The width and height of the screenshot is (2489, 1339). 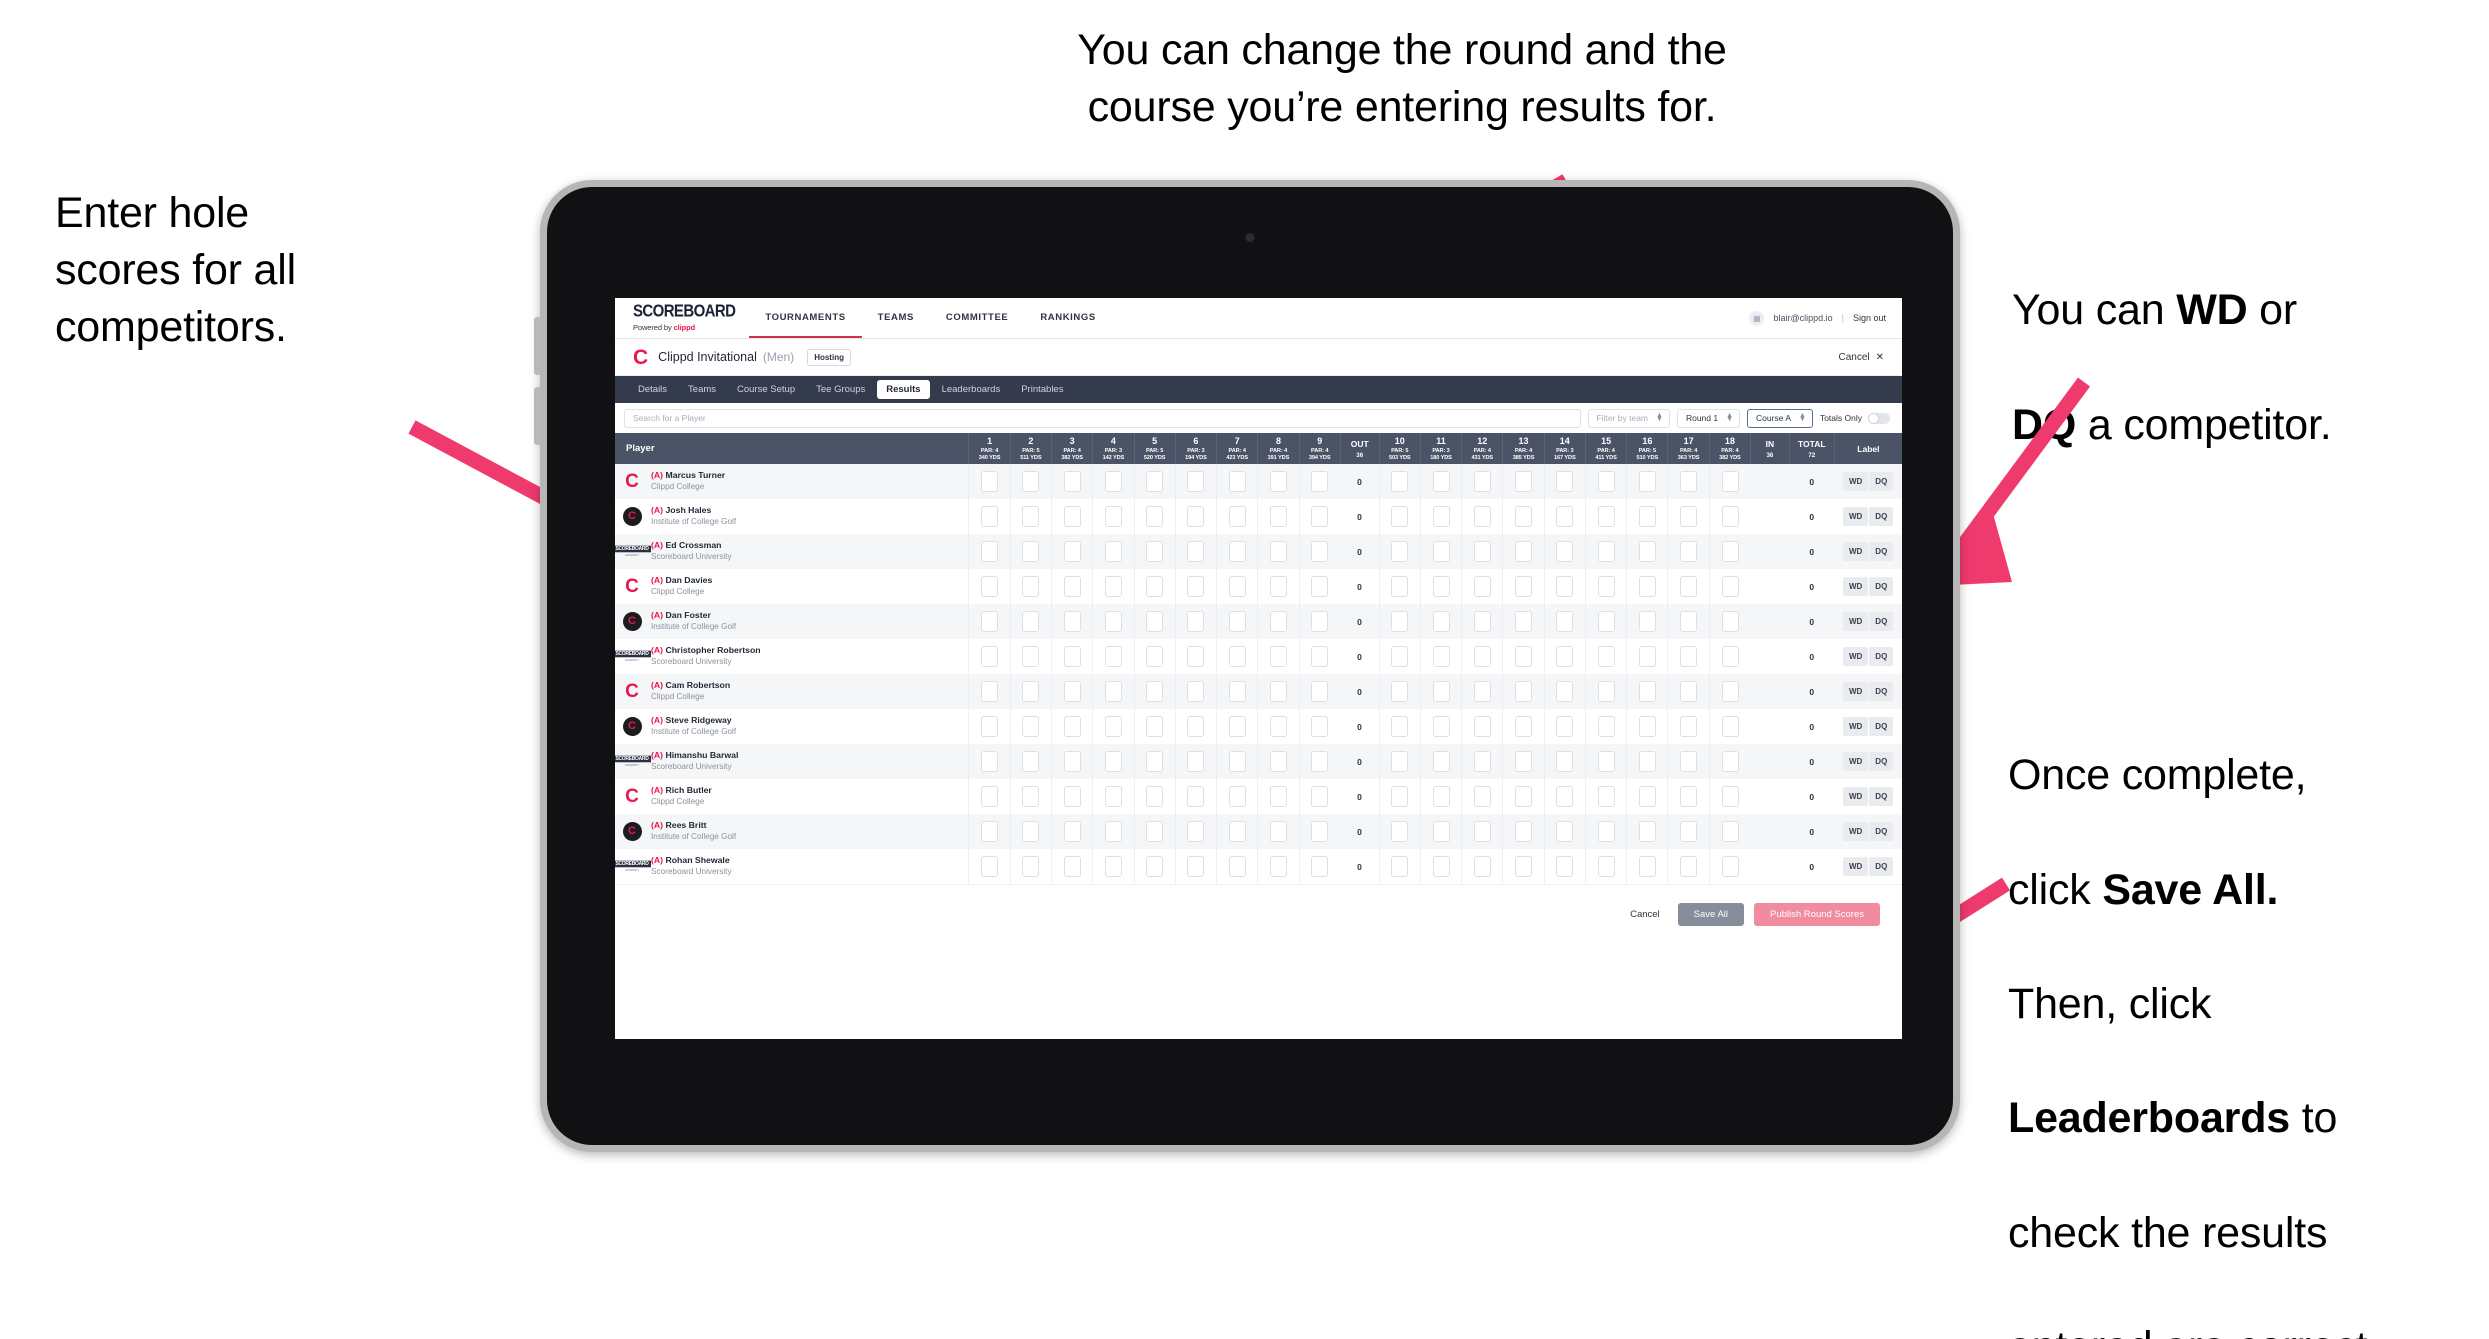 What do you see at coordinates (652, 389) in the screenshot?
I see `tab-details: Details` at bounding box center [652, 389].